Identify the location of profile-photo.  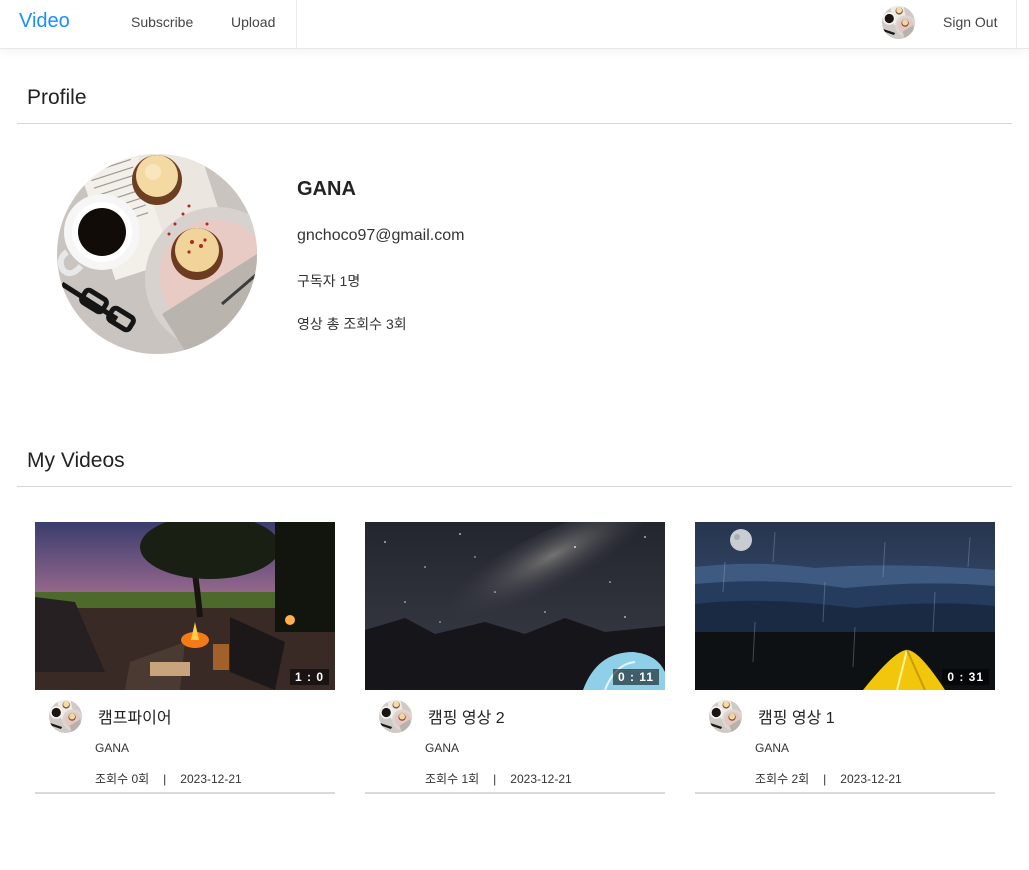
(157, 254).